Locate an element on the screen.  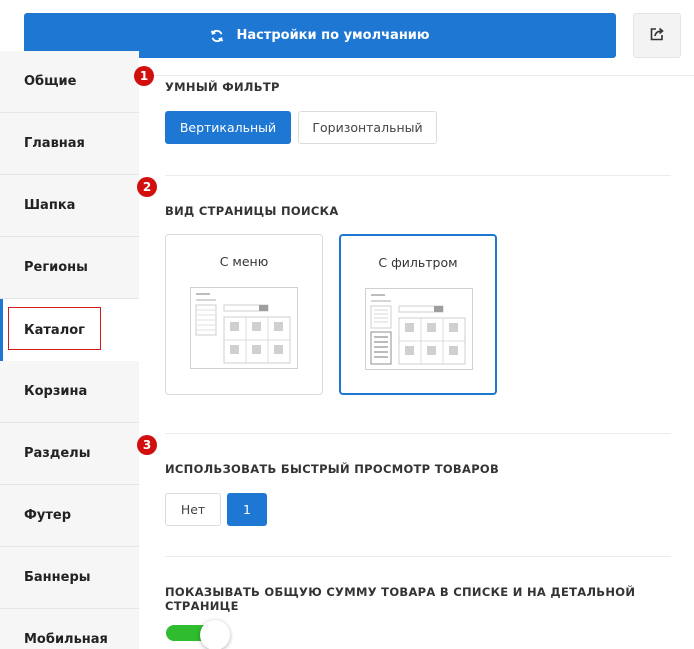
sidebar-item-regions: Регионы is located at coordinates (69, 268).